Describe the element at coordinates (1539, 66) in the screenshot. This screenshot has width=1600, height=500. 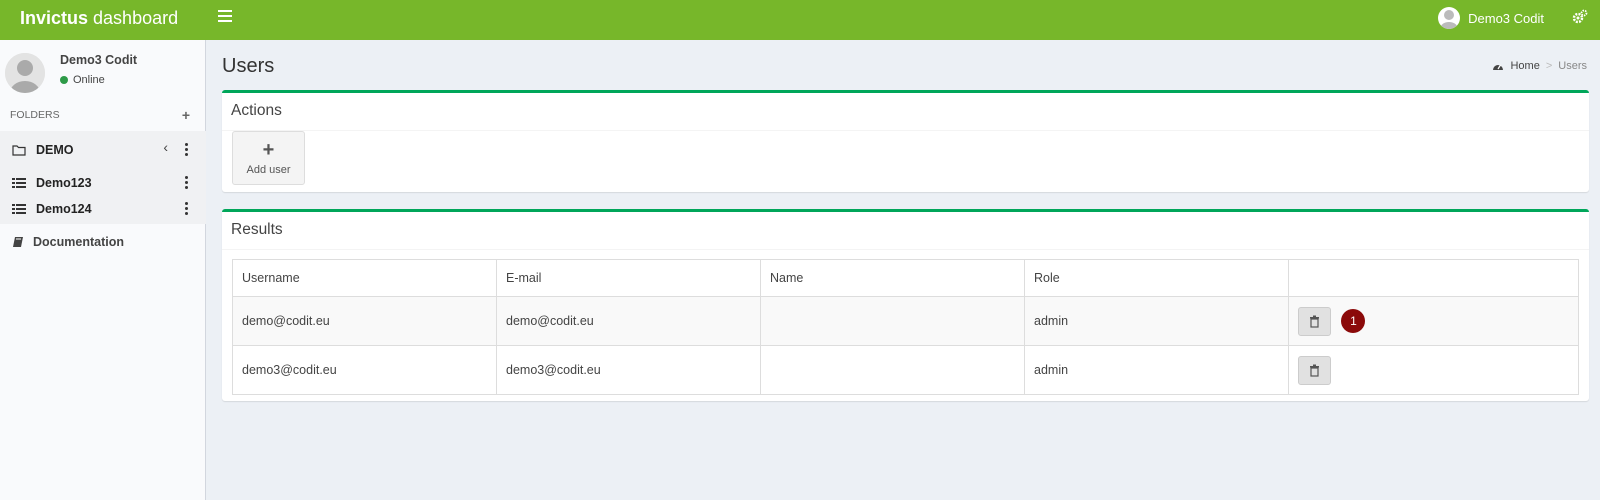
I see `breadcrumb: Home > Users` at that location.